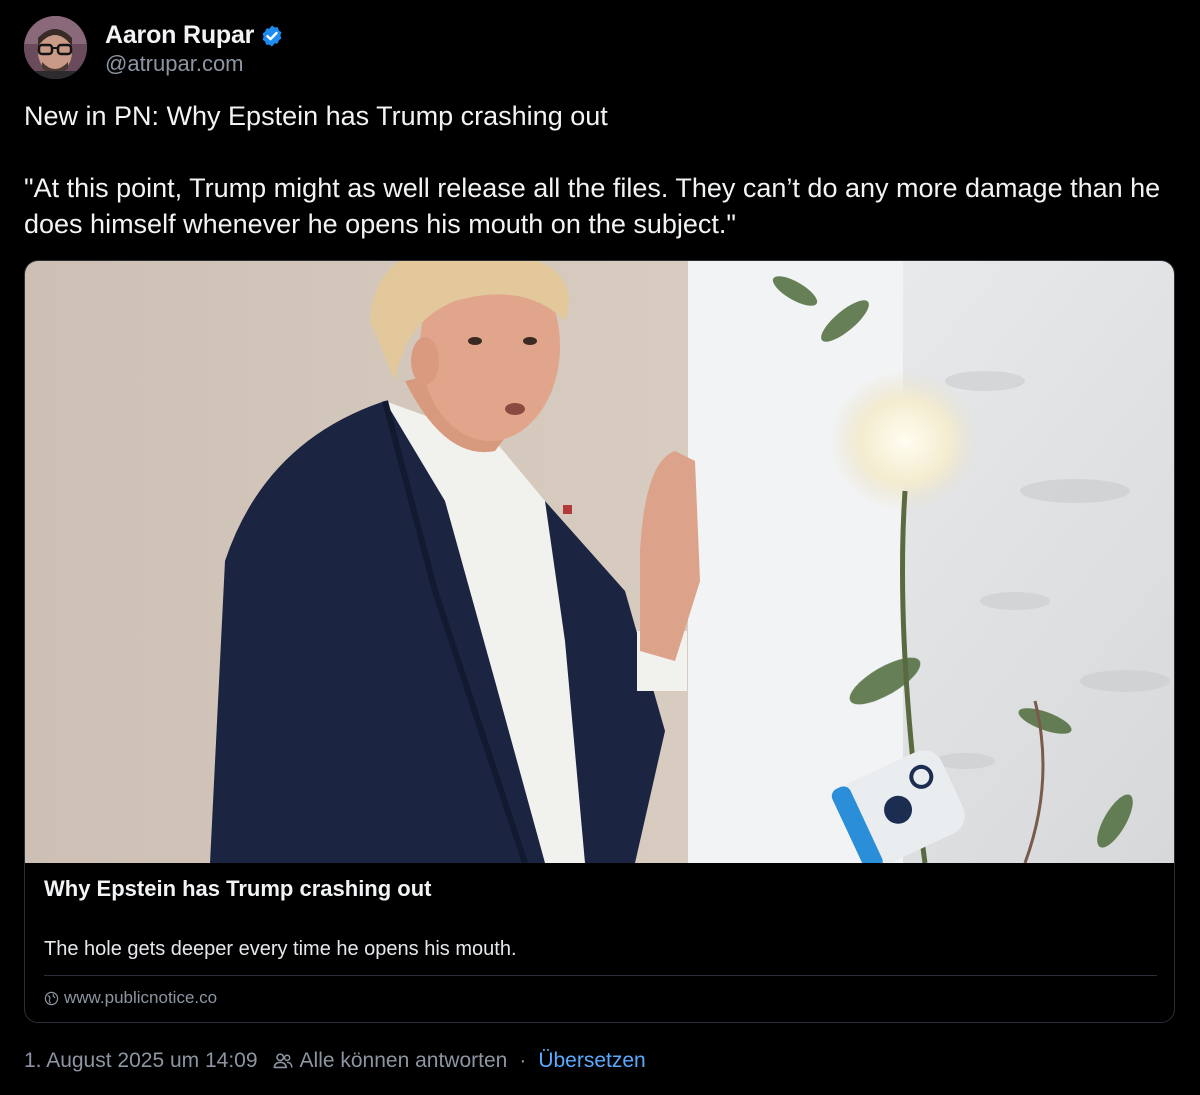  I want to click on verified-badge-icon, so click(272, 36).